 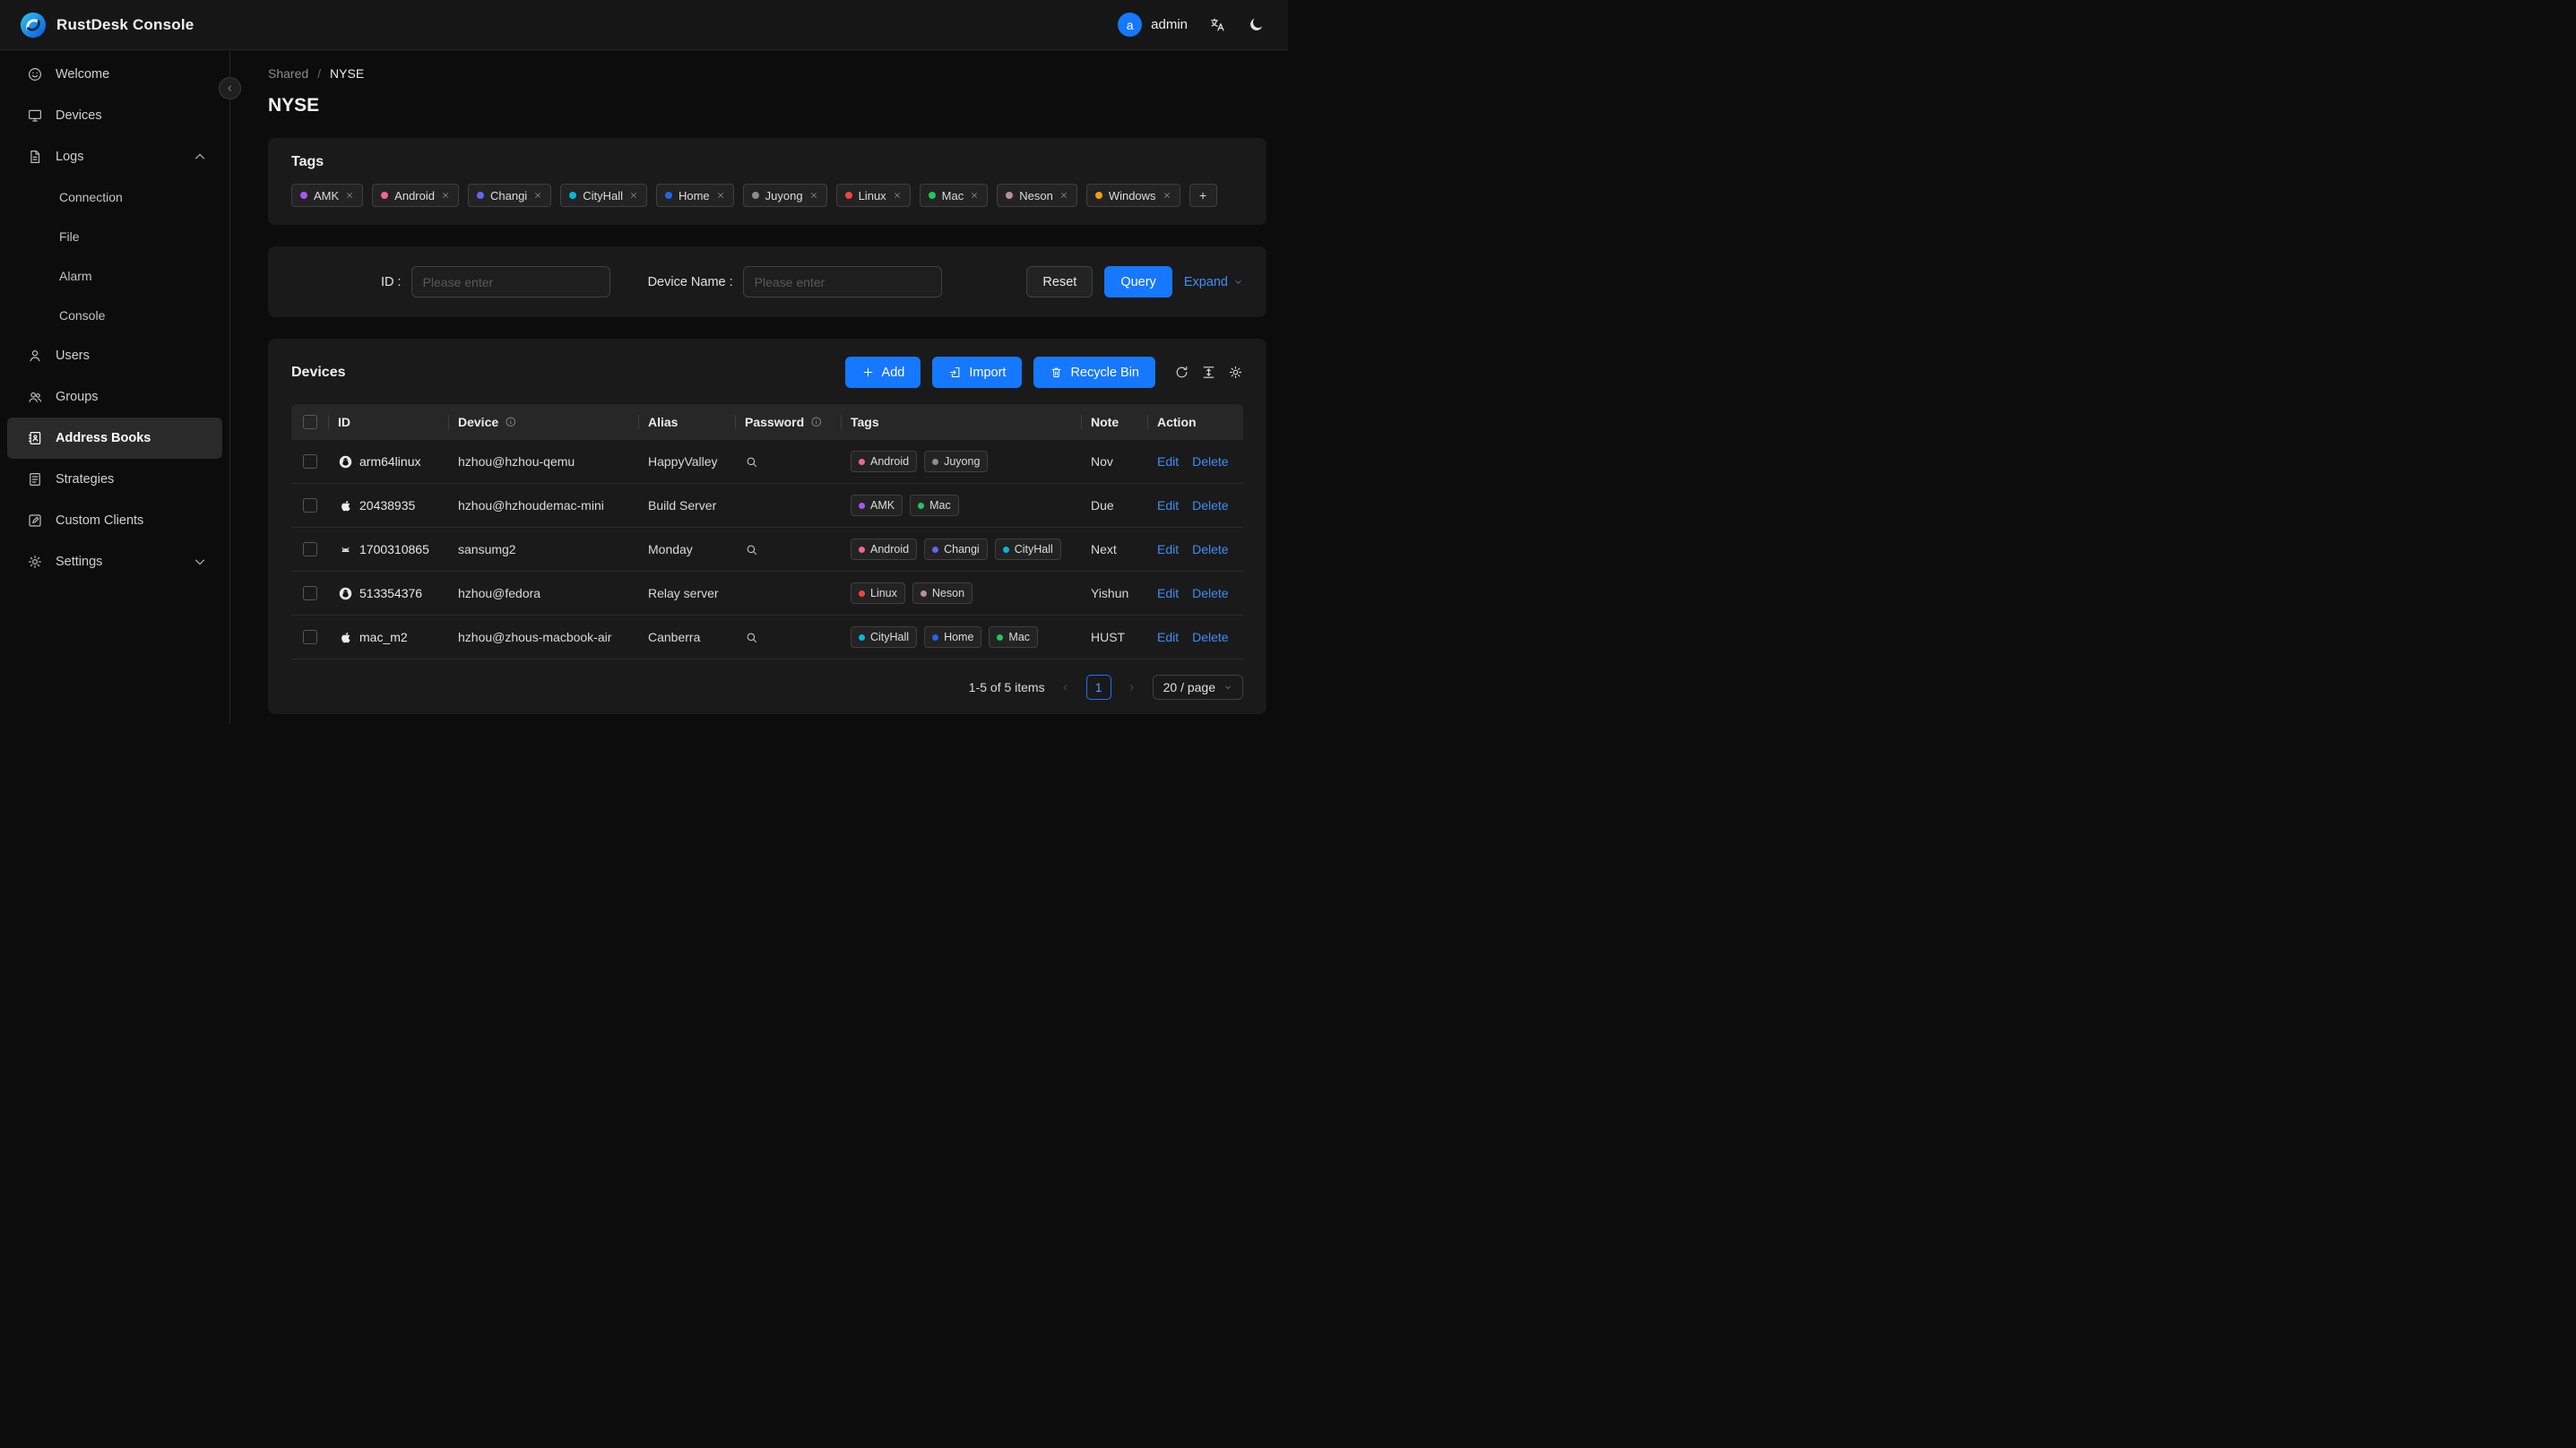 What do you see at coordinates (1019, 637) in the screenshot?
I see `tag-label: Mac` at bounding box center [1019, 637].